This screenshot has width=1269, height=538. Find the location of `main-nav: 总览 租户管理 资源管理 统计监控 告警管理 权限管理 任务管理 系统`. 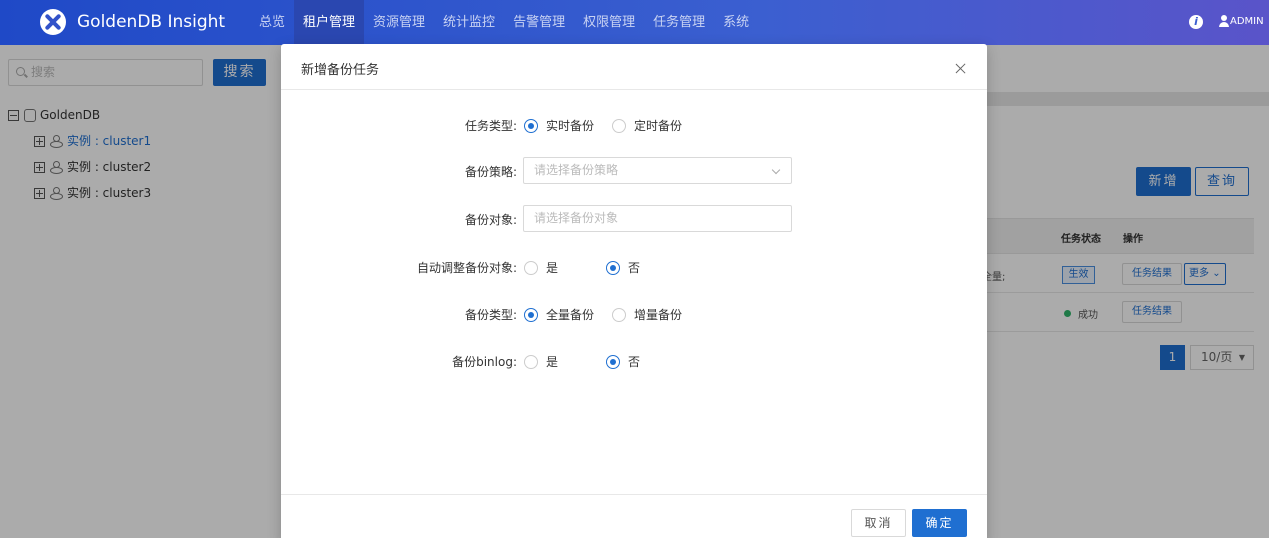

main-nav: 总览 租户管理 资源管理 统计监控 告警管理 权限管理 任务管理 系统 is located at coordinates (504, 22).